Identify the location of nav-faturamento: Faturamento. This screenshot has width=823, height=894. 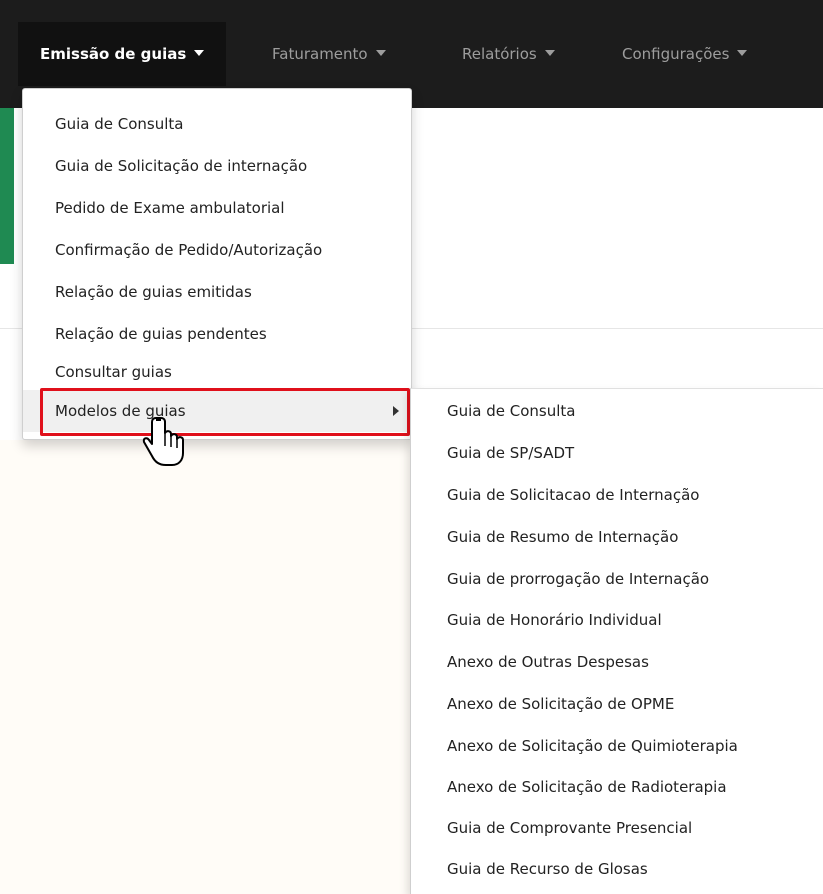
(329, 54).